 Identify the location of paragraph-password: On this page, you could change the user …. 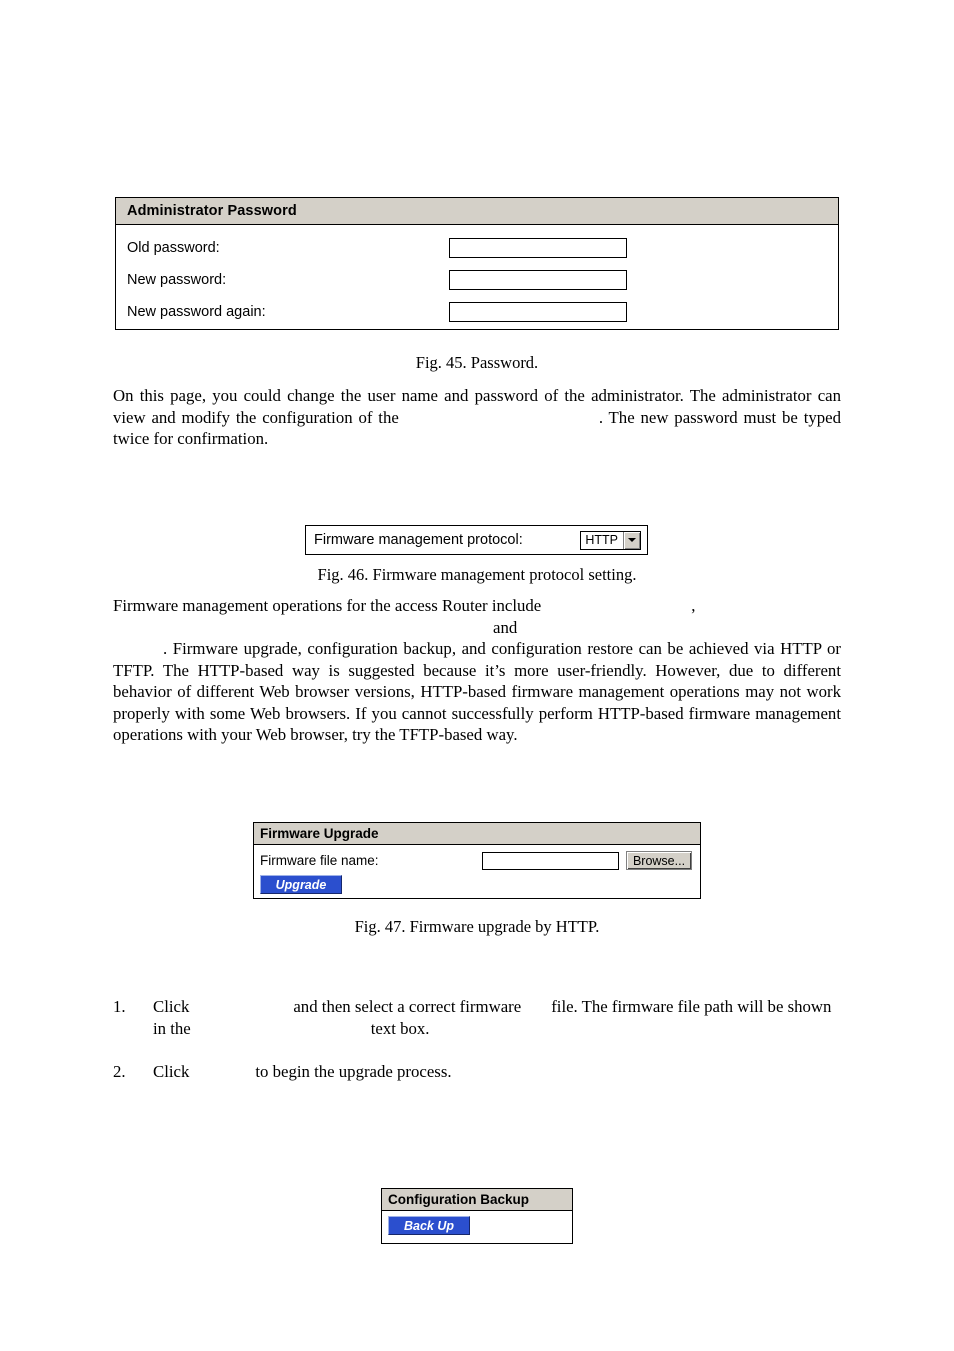
(477, 417).